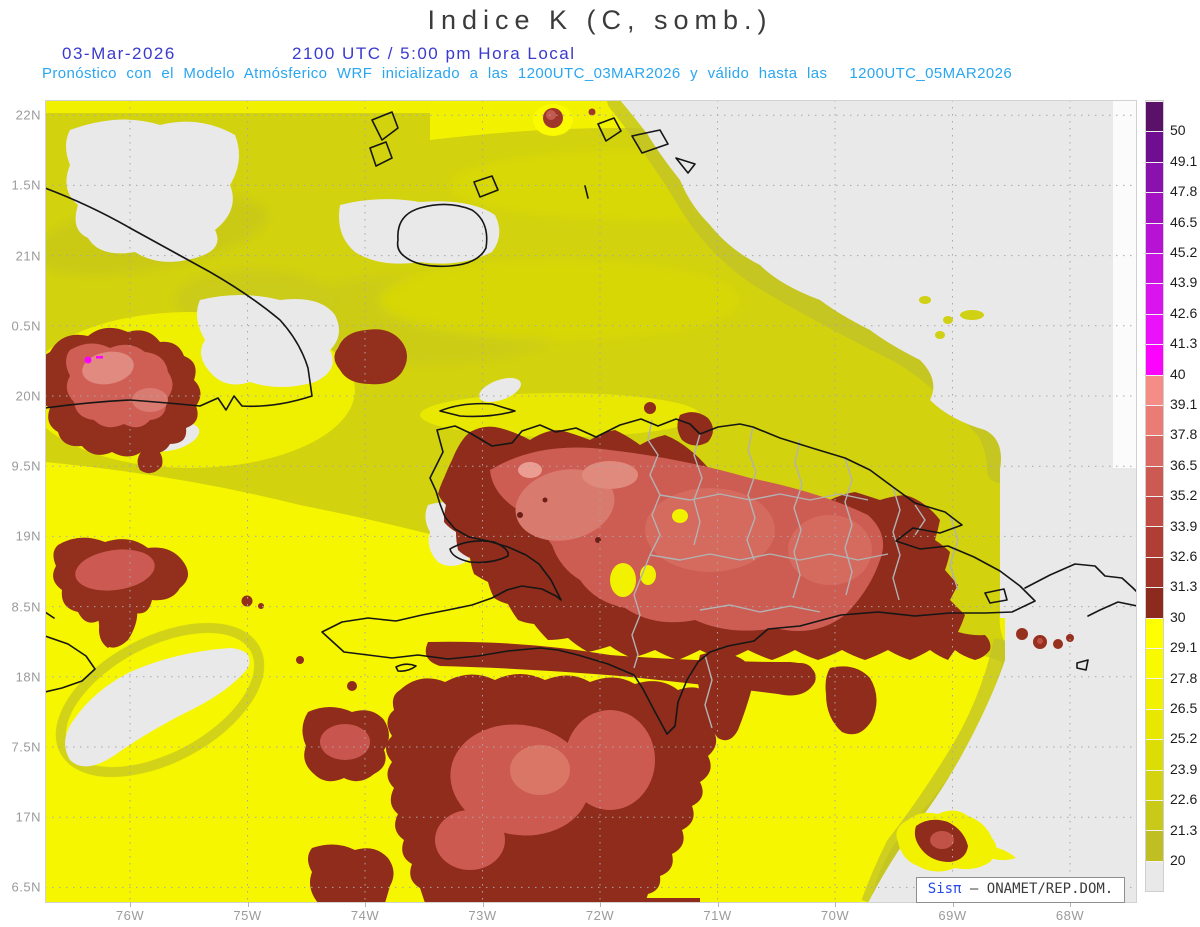  I want to click on colorbar-tick-label: 45.2, so click(1184, 252).